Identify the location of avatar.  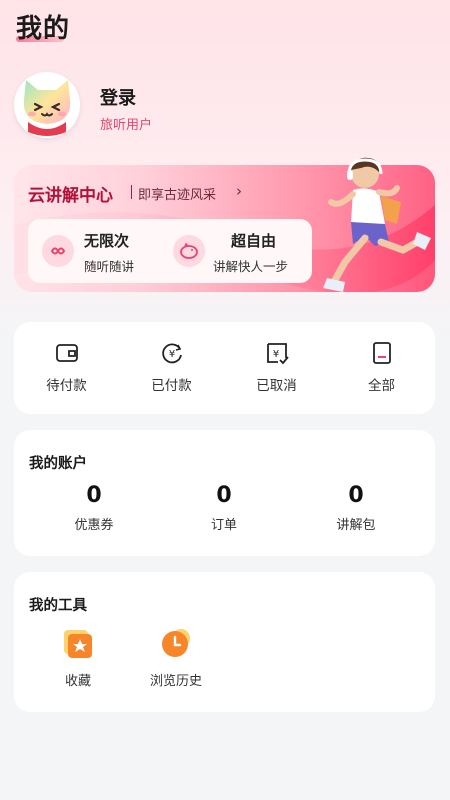
(47, 105).